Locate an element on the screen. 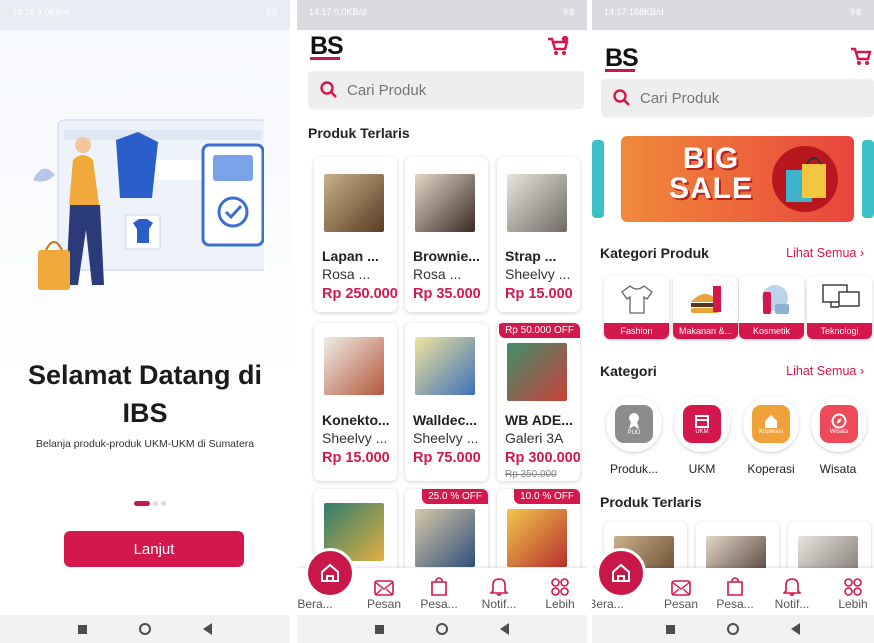  category-tile-kosmetik: Kosmetik is located at coordinates (771, 307).